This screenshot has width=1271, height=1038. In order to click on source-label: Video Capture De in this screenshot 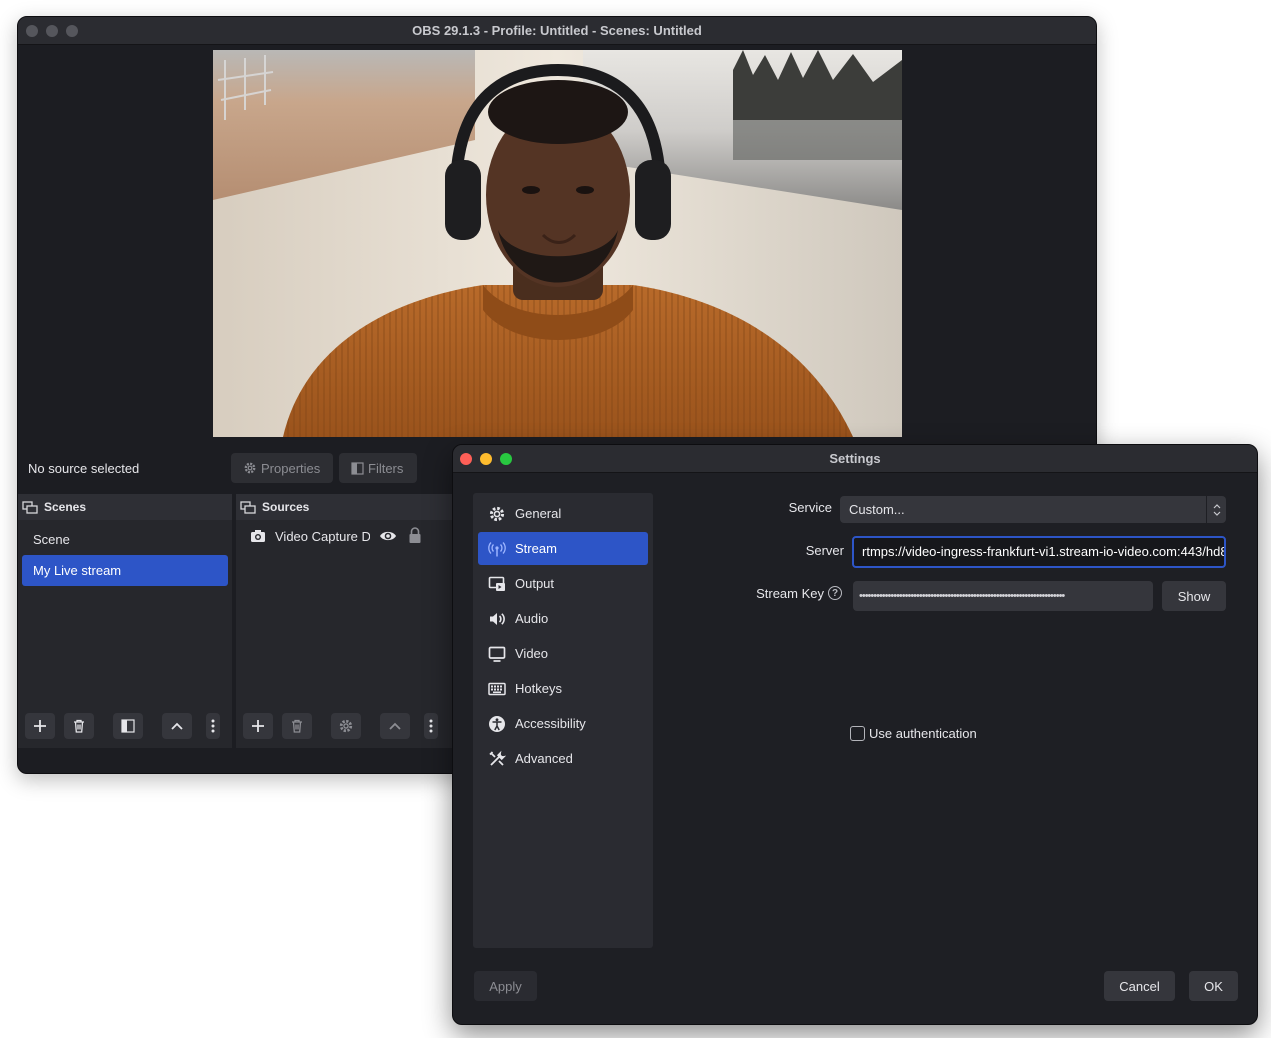, I will do `click(322, 536)`.